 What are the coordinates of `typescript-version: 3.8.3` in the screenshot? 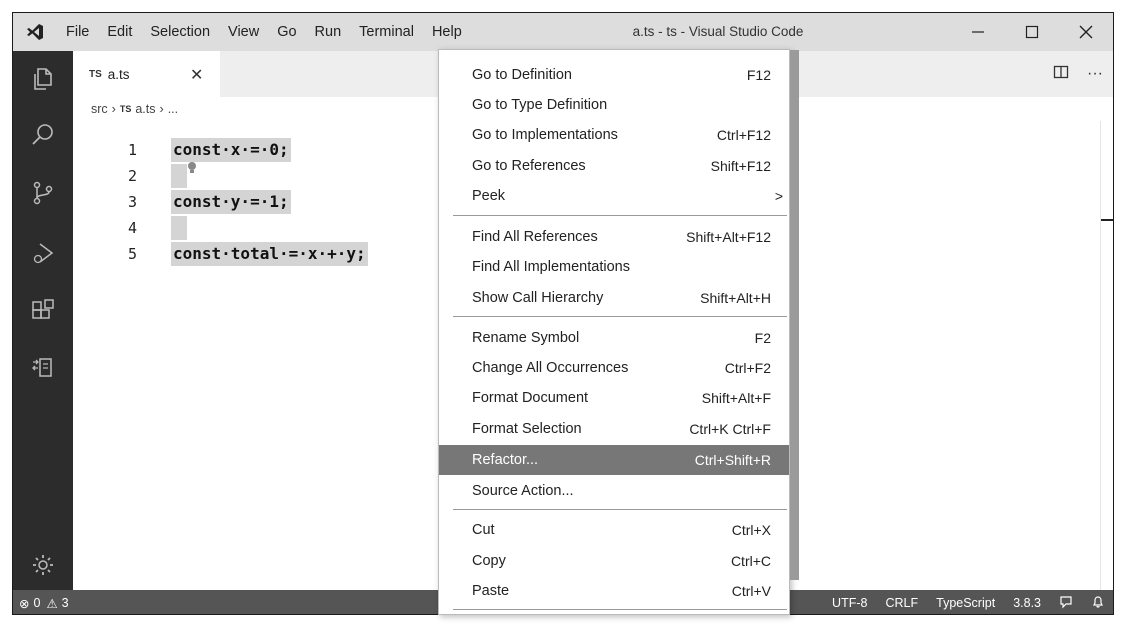 It's located at (1027, 603).